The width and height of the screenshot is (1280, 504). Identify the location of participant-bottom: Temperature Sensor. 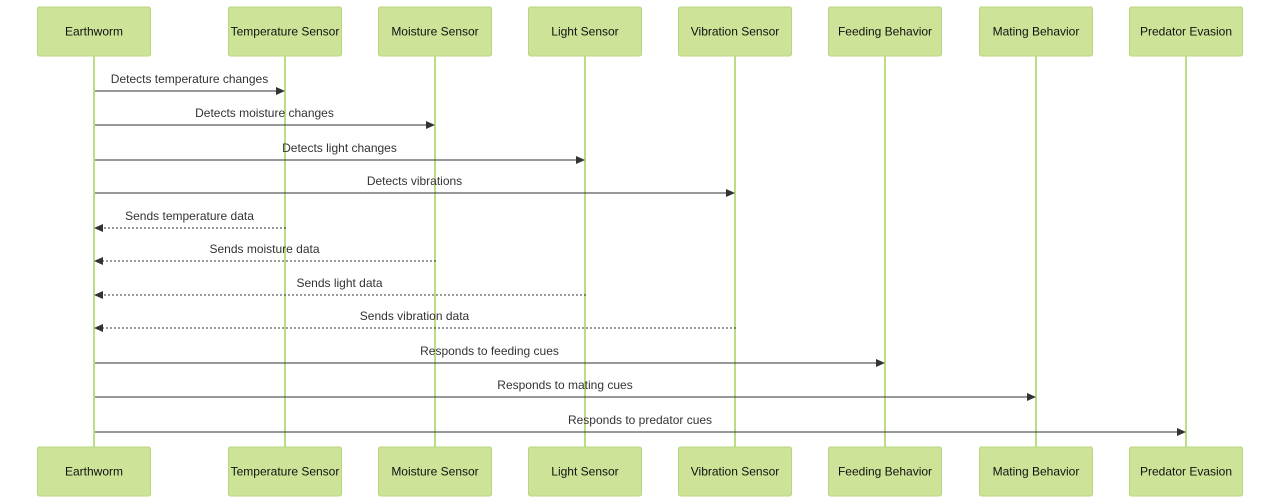
(285, 471).